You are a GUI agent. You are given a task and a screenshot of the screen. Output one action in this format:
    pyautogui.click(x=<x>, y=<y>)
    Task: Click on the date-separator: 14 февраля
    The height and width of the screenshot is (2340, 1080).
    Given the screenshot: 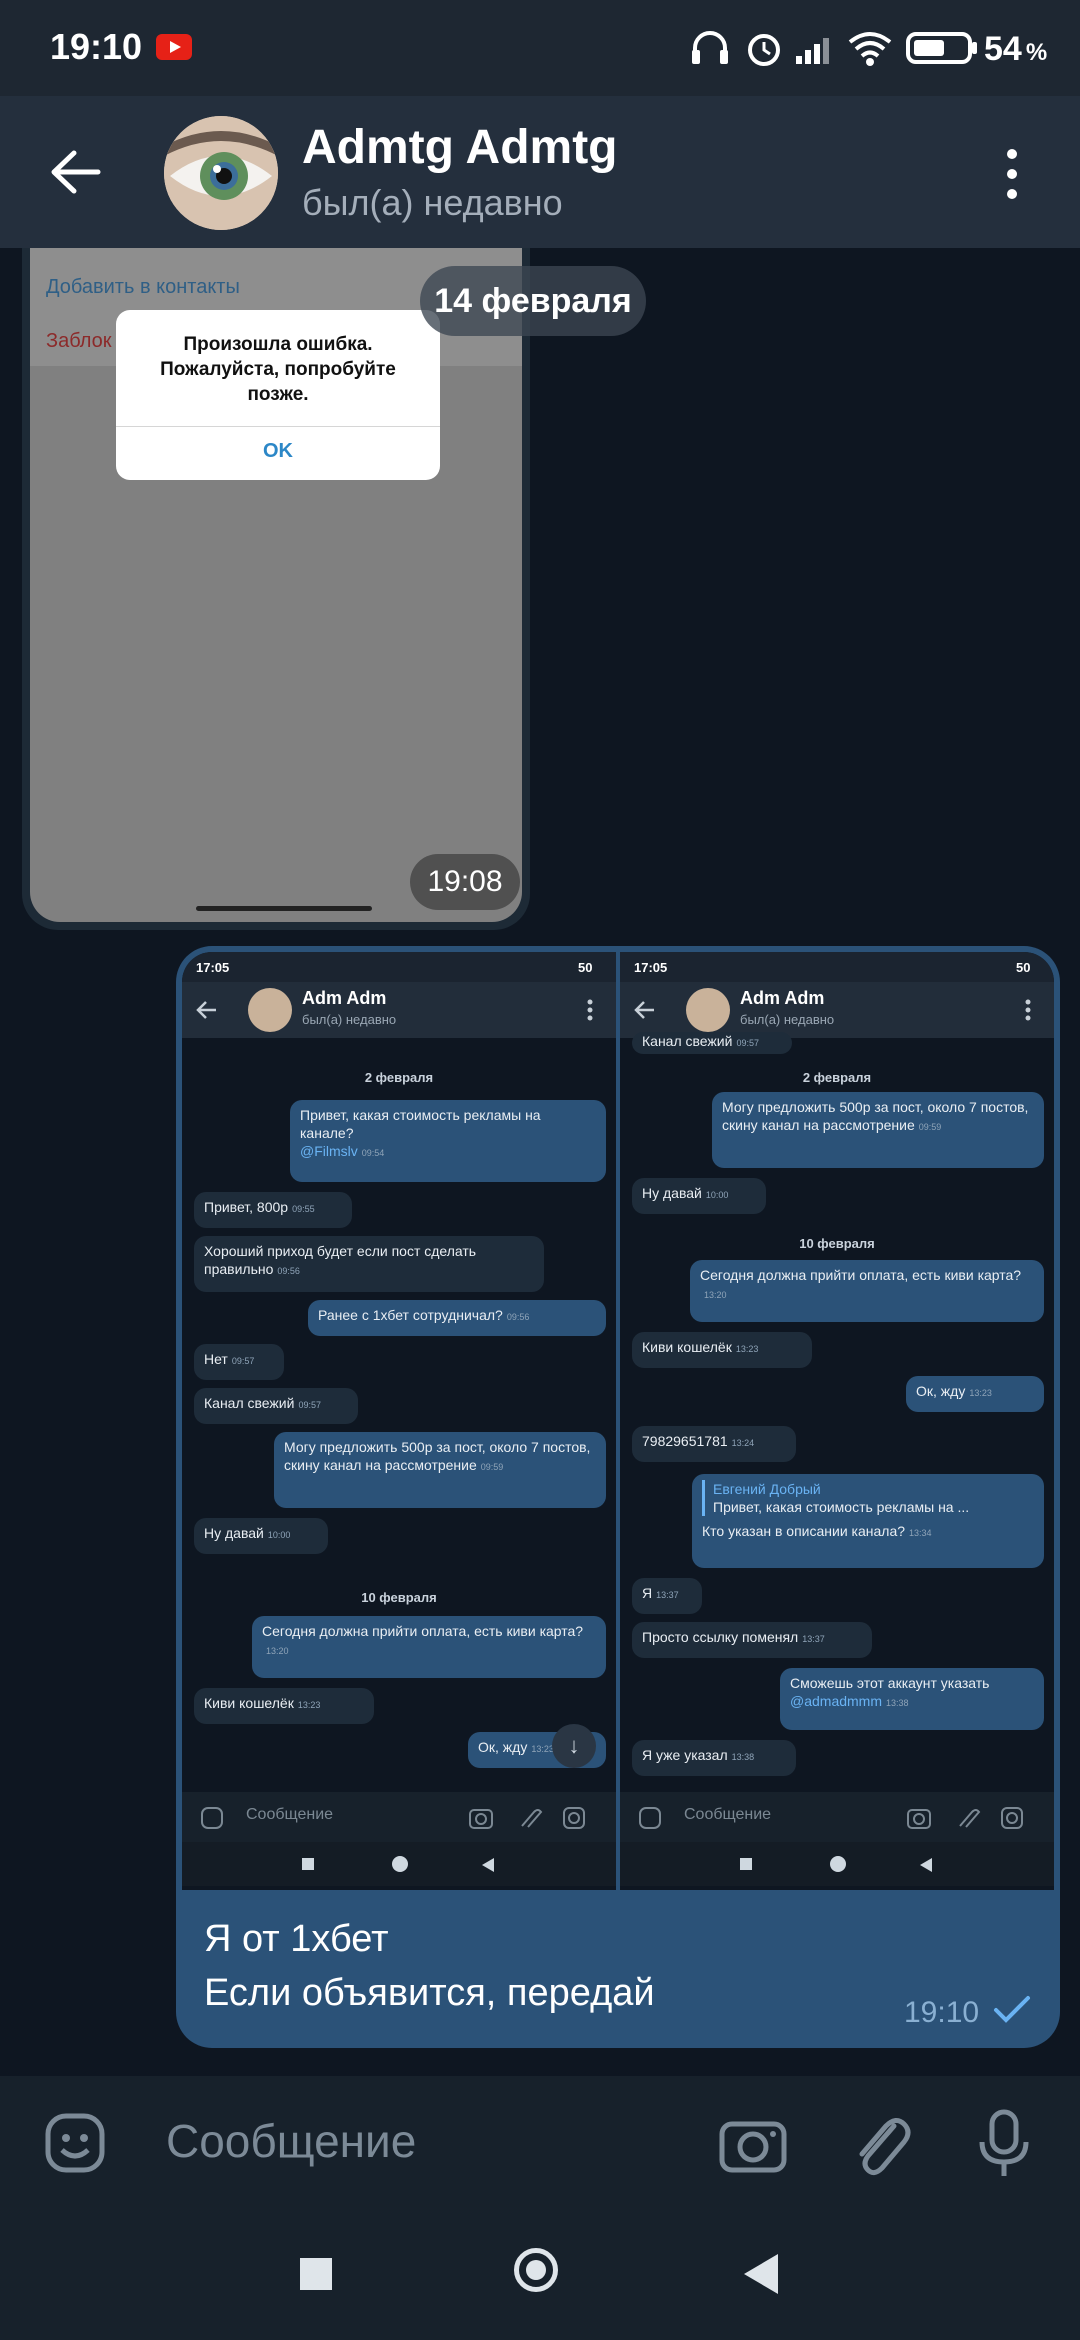 What is the action you would take?
    pyautogui.click(x=533, y=301)
    